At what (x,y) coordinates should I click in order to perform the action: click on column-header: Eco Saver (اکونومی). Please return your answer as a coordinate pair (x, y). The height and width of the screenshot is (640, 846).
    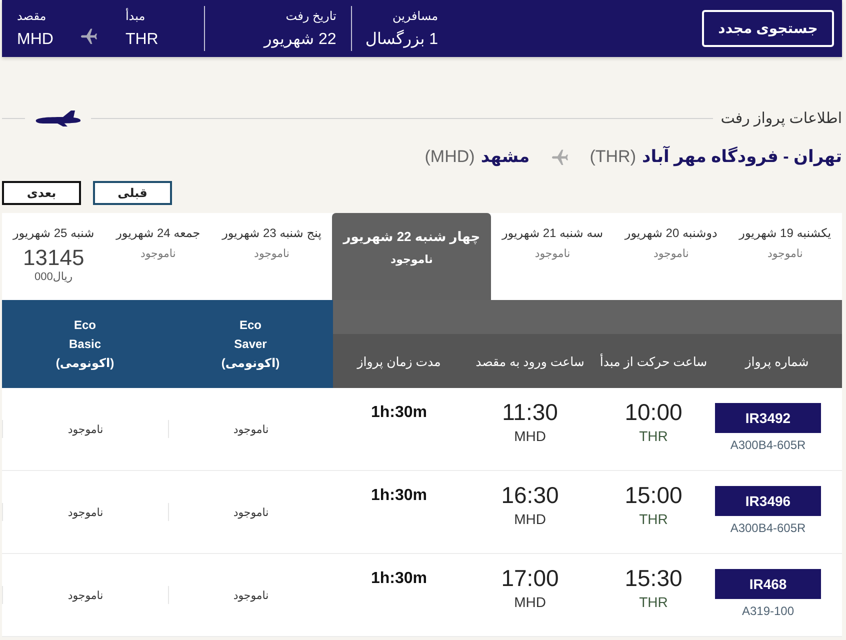
    Looking at the image, I should click on (250, 344).